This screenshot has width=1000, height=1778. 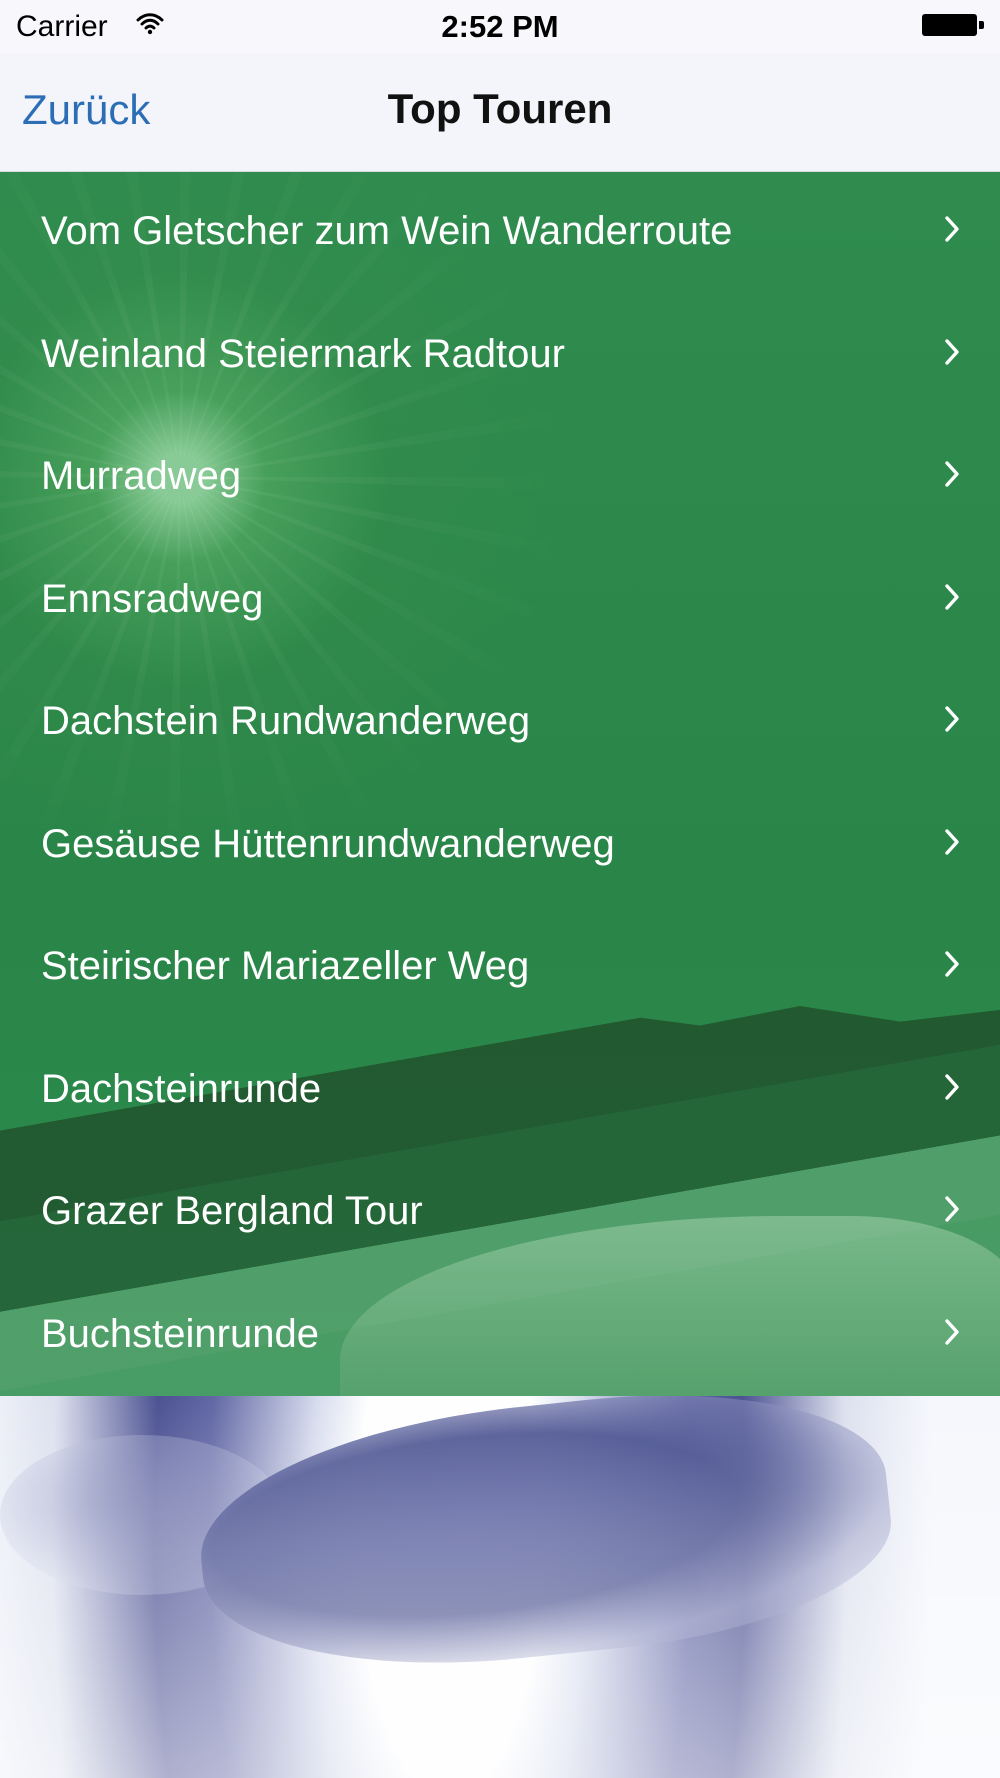 I want to click on tour-list-item: Weinland Steiermark Radtour, so click(x=500, y=355).